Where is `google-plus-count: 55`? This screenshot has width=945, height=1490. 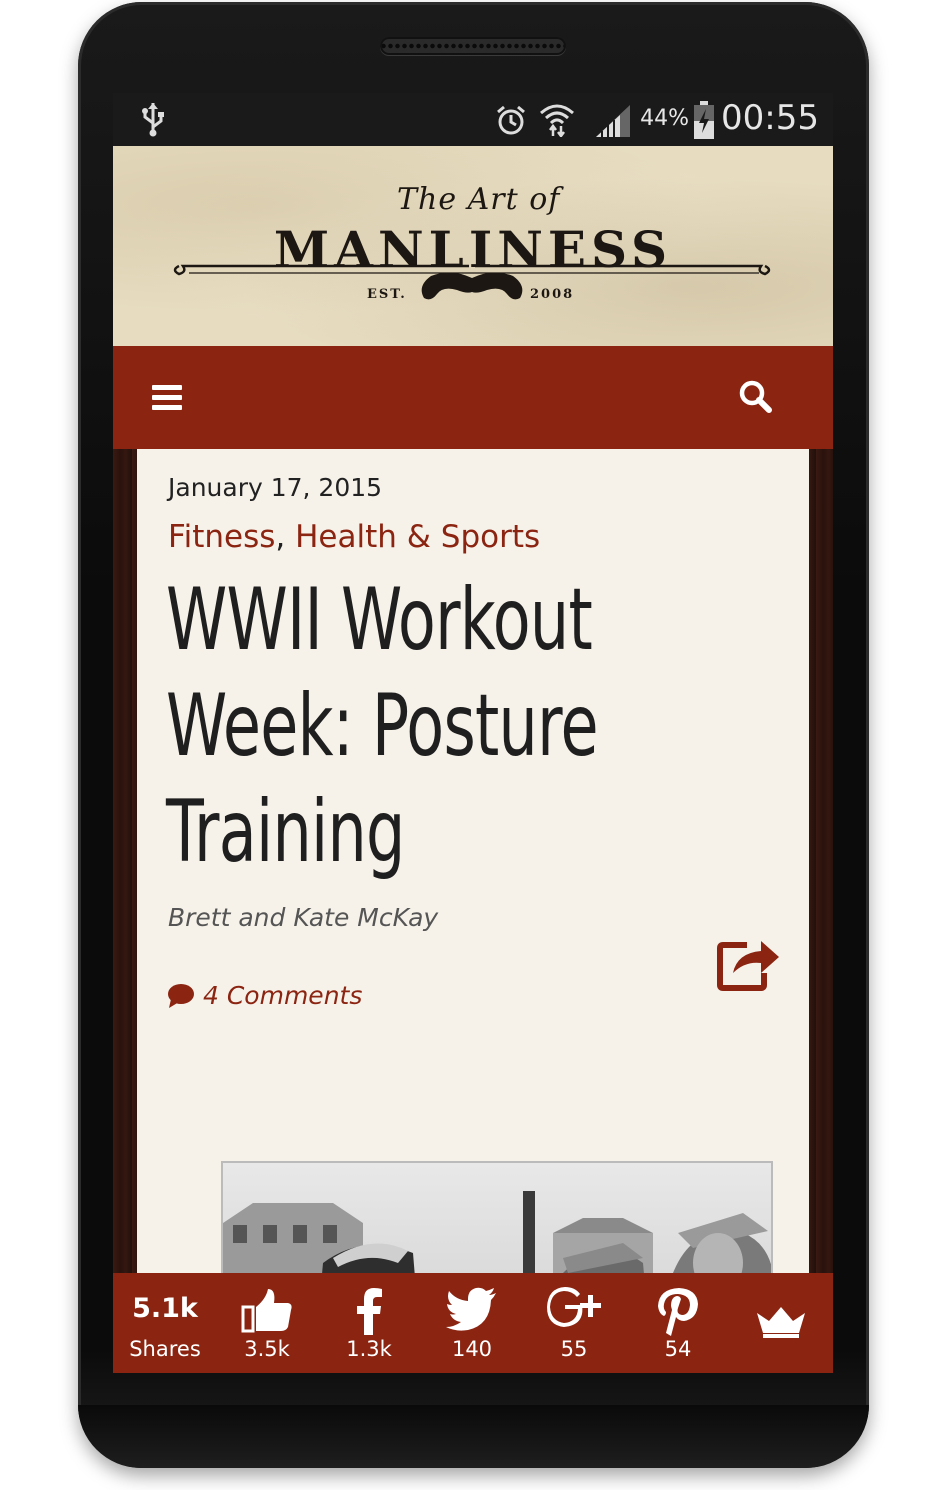
google-plus-count: 55 is located at coordinates (574, 1349).